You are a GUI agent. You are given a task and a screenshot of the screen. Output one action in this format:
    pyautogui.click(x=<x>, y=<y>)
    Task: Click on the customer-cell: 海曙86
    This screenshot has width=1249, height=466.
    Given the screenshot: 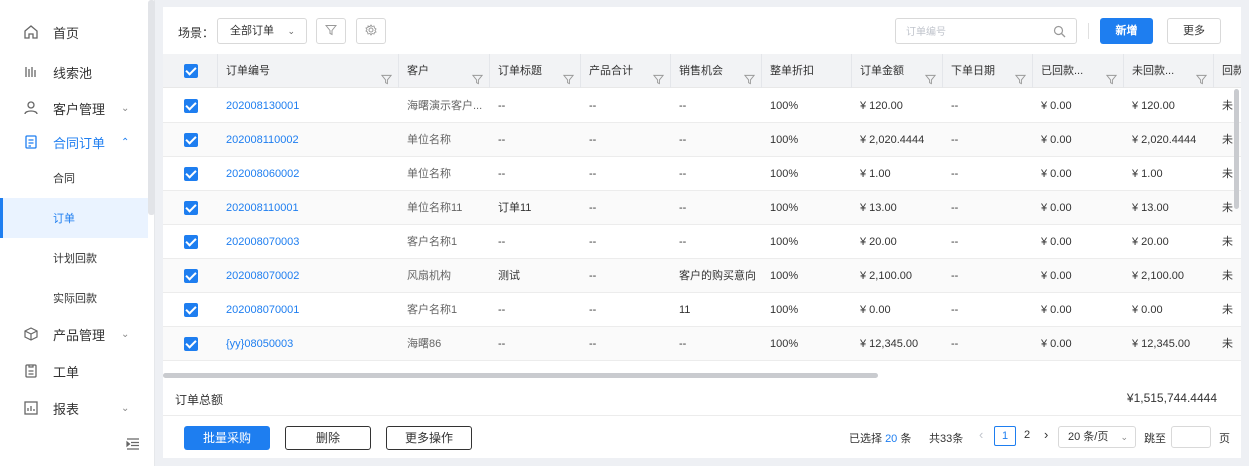 What is the action you would take?
    pyautogui.click(x=424, y=344)
    